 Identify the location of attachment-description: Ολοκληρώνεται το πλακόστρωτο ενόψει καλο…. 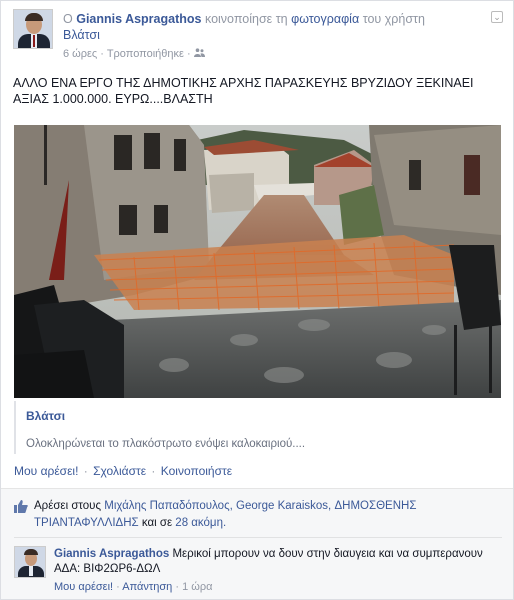
(166, 444).